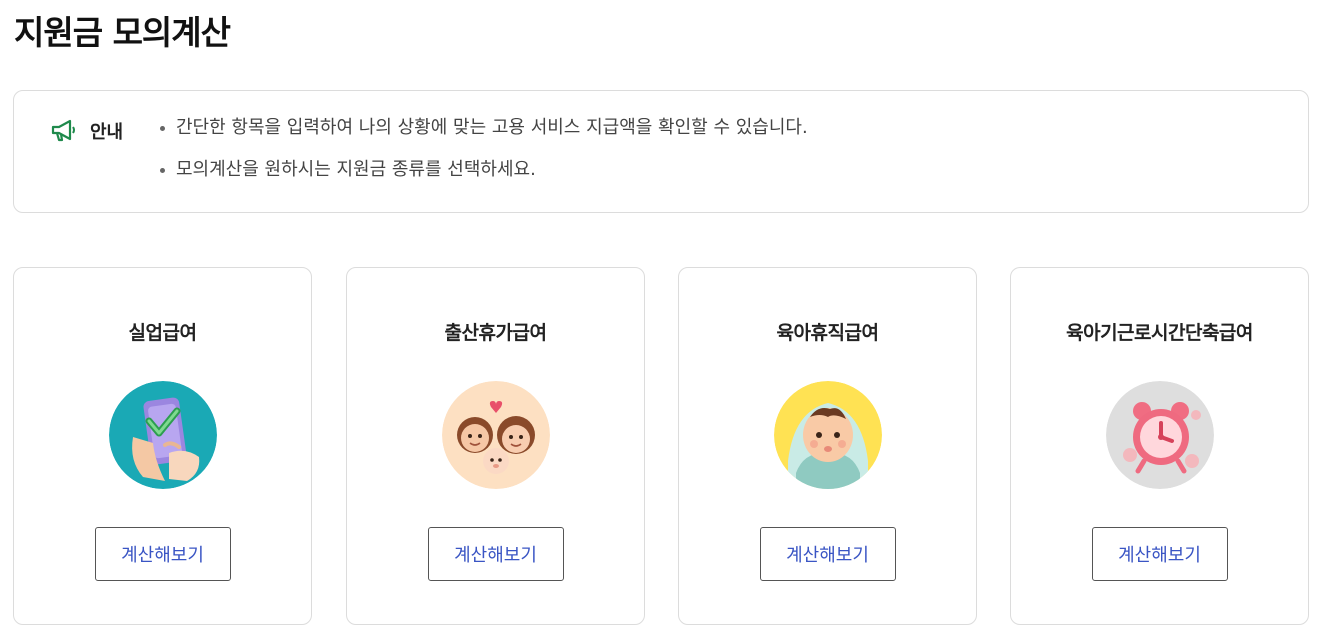 The height and width of the screenshot is (634, 1338). Describe the element at coordinates (162, 333) in the screenshot. I see `card-title: 실업급여` at that location.